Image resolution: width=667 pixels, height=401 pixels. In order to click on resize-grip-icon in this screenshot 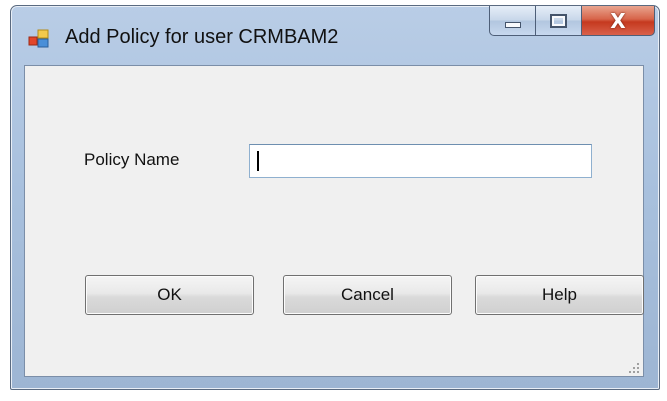, I will do `click(634, 367)`.